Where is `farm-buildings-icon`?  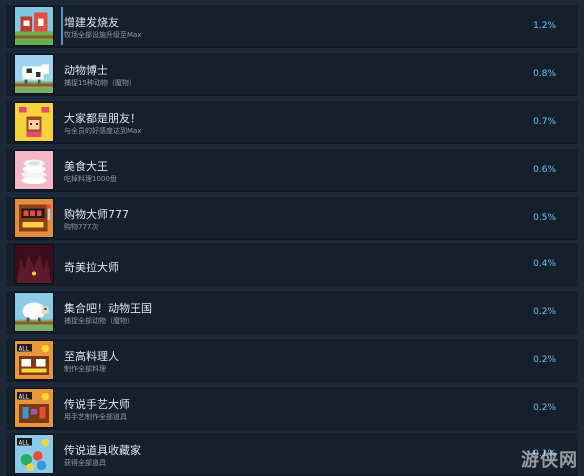 farm-buildings-icon is located at coordinates (34, 26).